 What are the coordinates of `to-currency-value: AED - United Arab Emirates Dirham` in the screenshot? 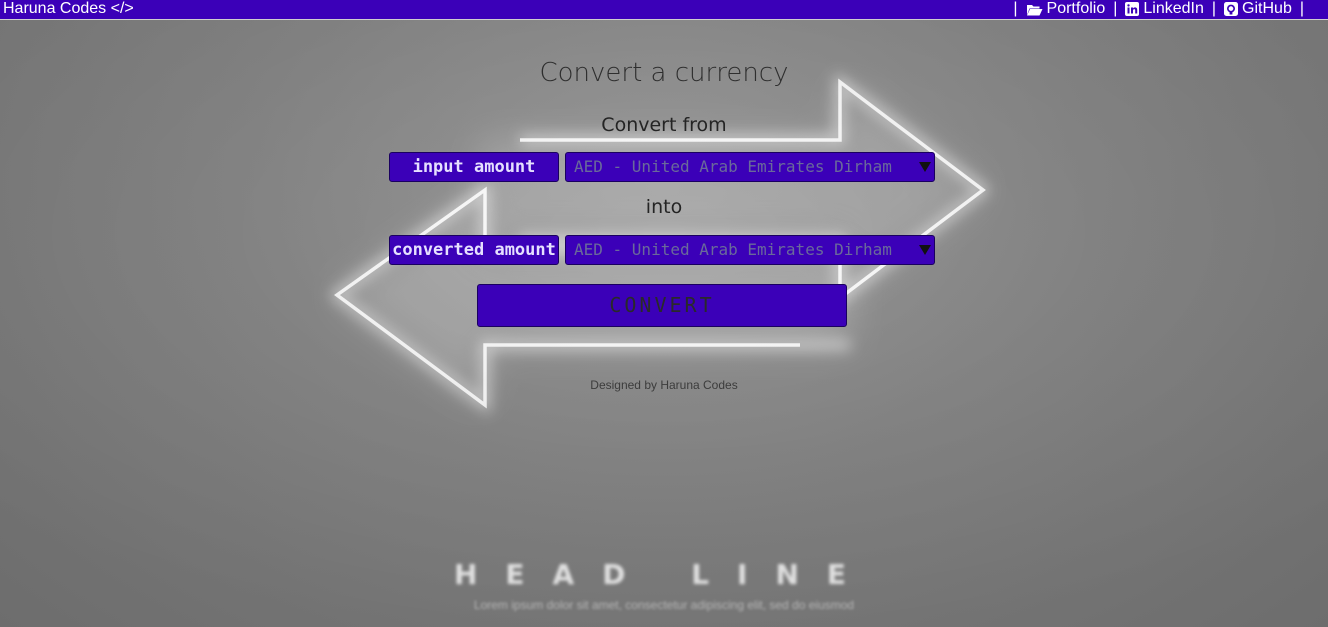 It's located at (733, 249).